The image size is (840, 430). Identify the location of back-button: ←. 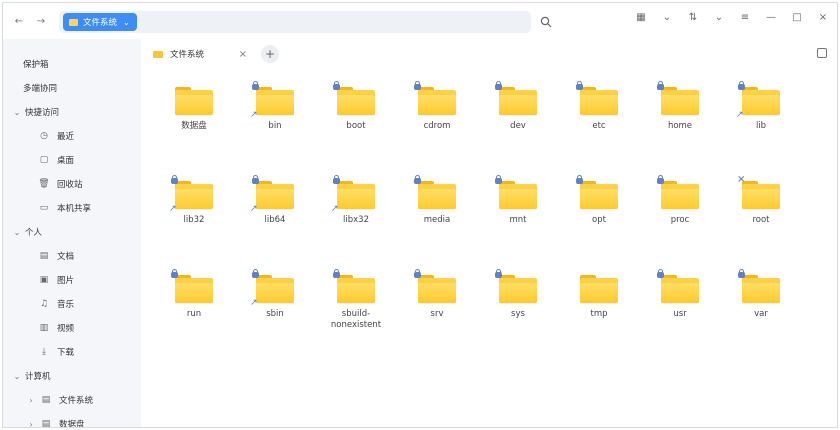
(19, 21).